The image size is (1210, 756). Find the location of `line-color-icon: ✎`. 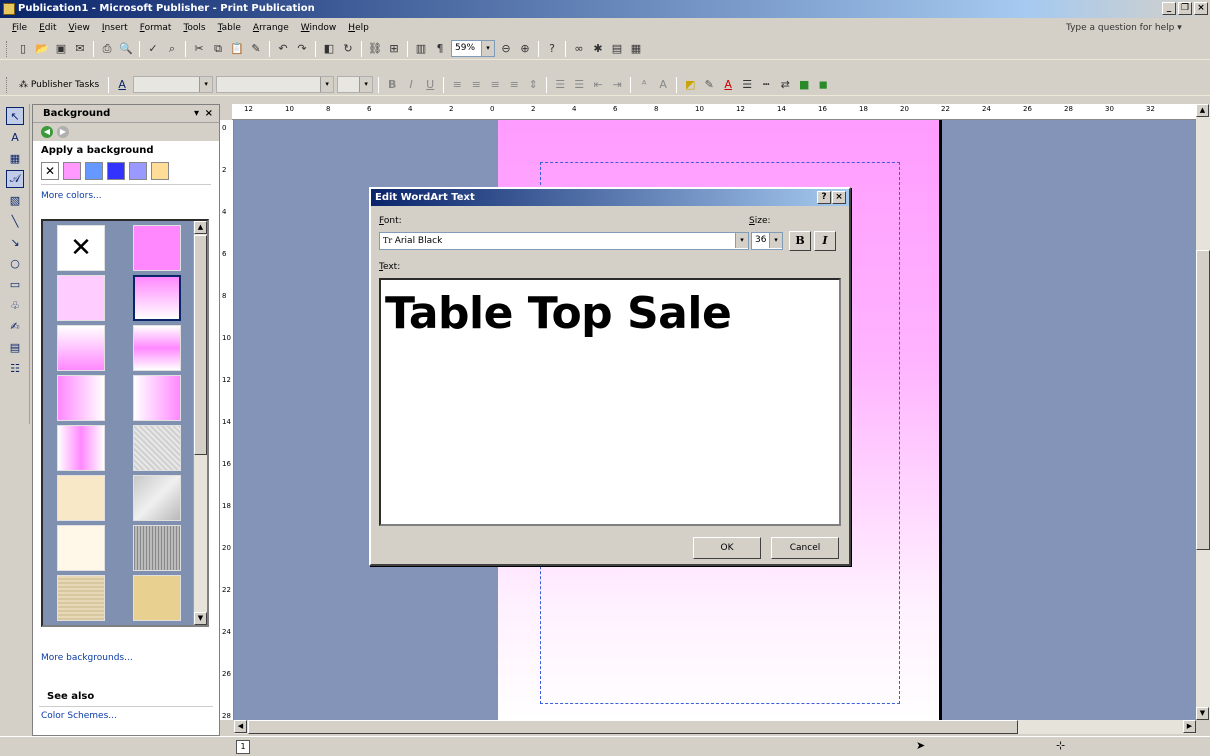

line-color-icon: ✎ is located at coordinates (709, 85).